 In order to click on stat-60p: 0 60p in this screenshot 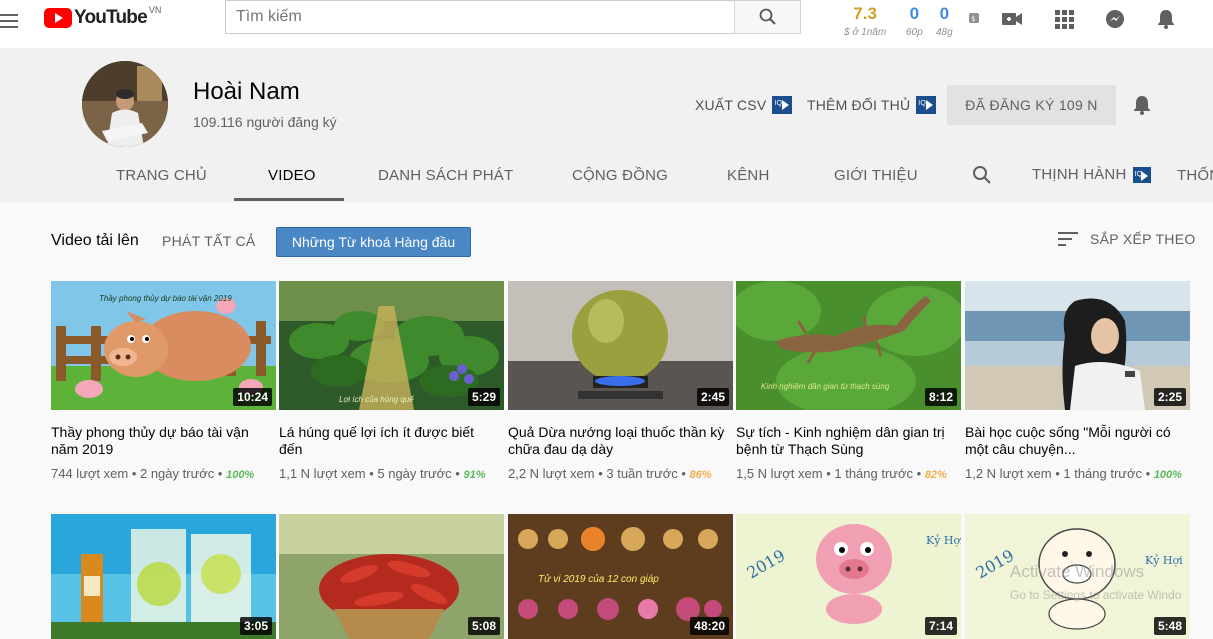, I will do `click(914, 21)`.